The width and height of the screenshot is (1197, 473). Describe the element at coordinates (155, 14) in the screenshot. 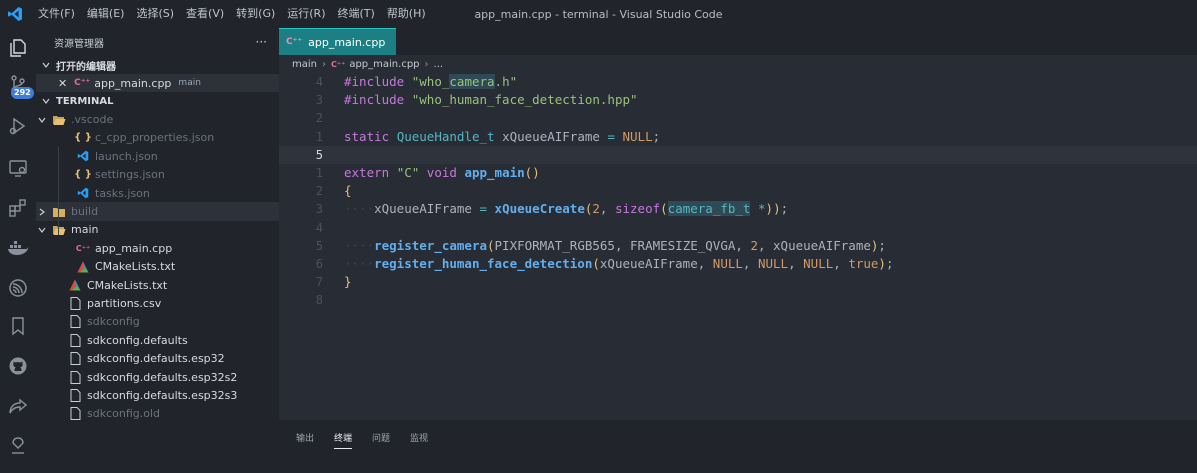

I see `menu-selection: 选择(S)` at that location.